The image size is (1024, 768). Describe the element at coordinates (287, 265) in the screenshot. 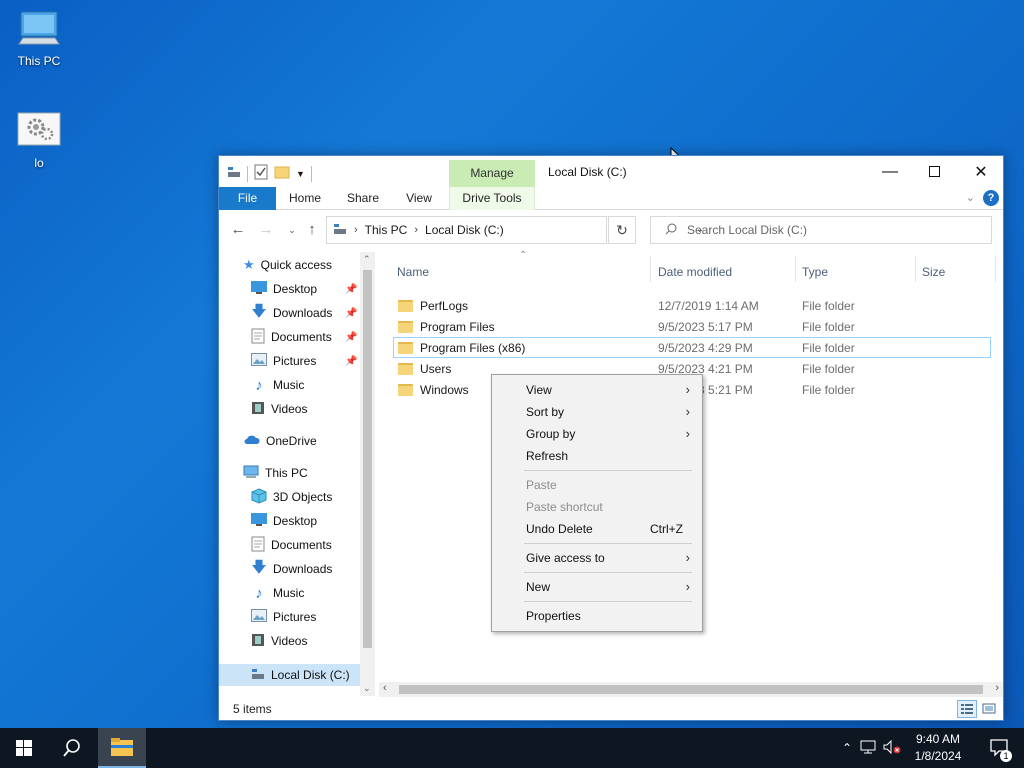

I see `nav-quick-access: ★ Quick access` at that location.